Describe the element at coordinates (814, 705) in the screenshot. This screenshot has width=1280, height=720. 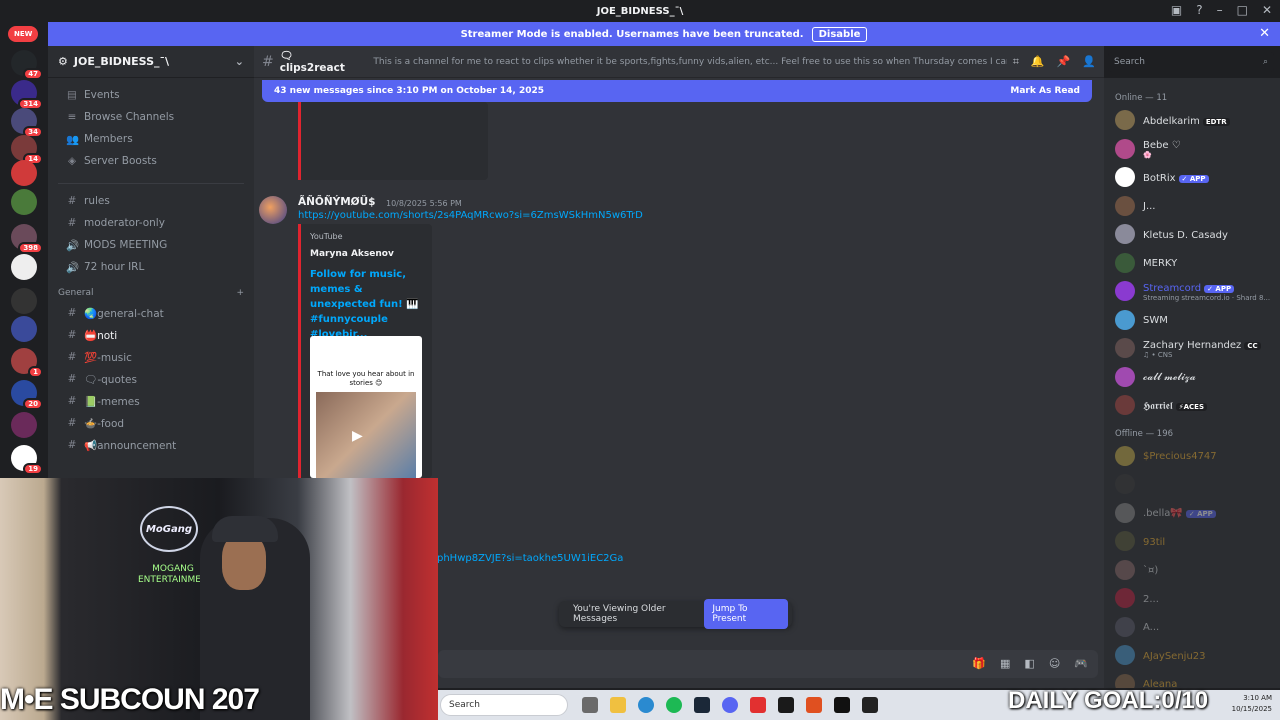
I see `t-icon` at that location.